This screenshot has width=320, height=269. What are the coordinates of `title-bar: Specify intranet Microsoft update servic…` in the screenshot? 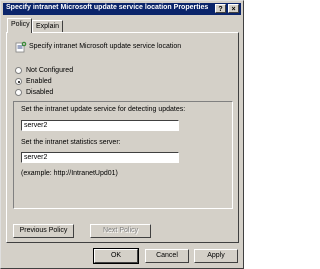 It's located at (122, 9).